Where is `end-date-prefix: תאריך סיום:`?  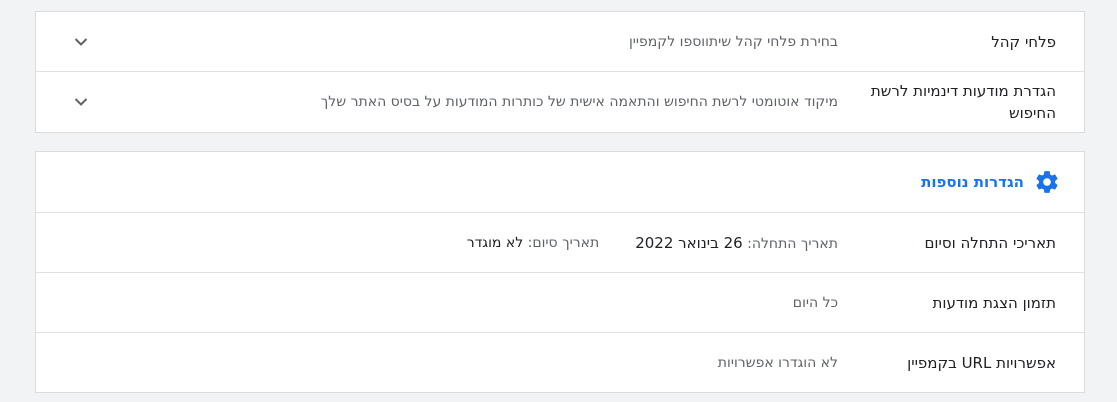 end-date-prefix: תאריך סיום: is located at coordinates (563, 242).